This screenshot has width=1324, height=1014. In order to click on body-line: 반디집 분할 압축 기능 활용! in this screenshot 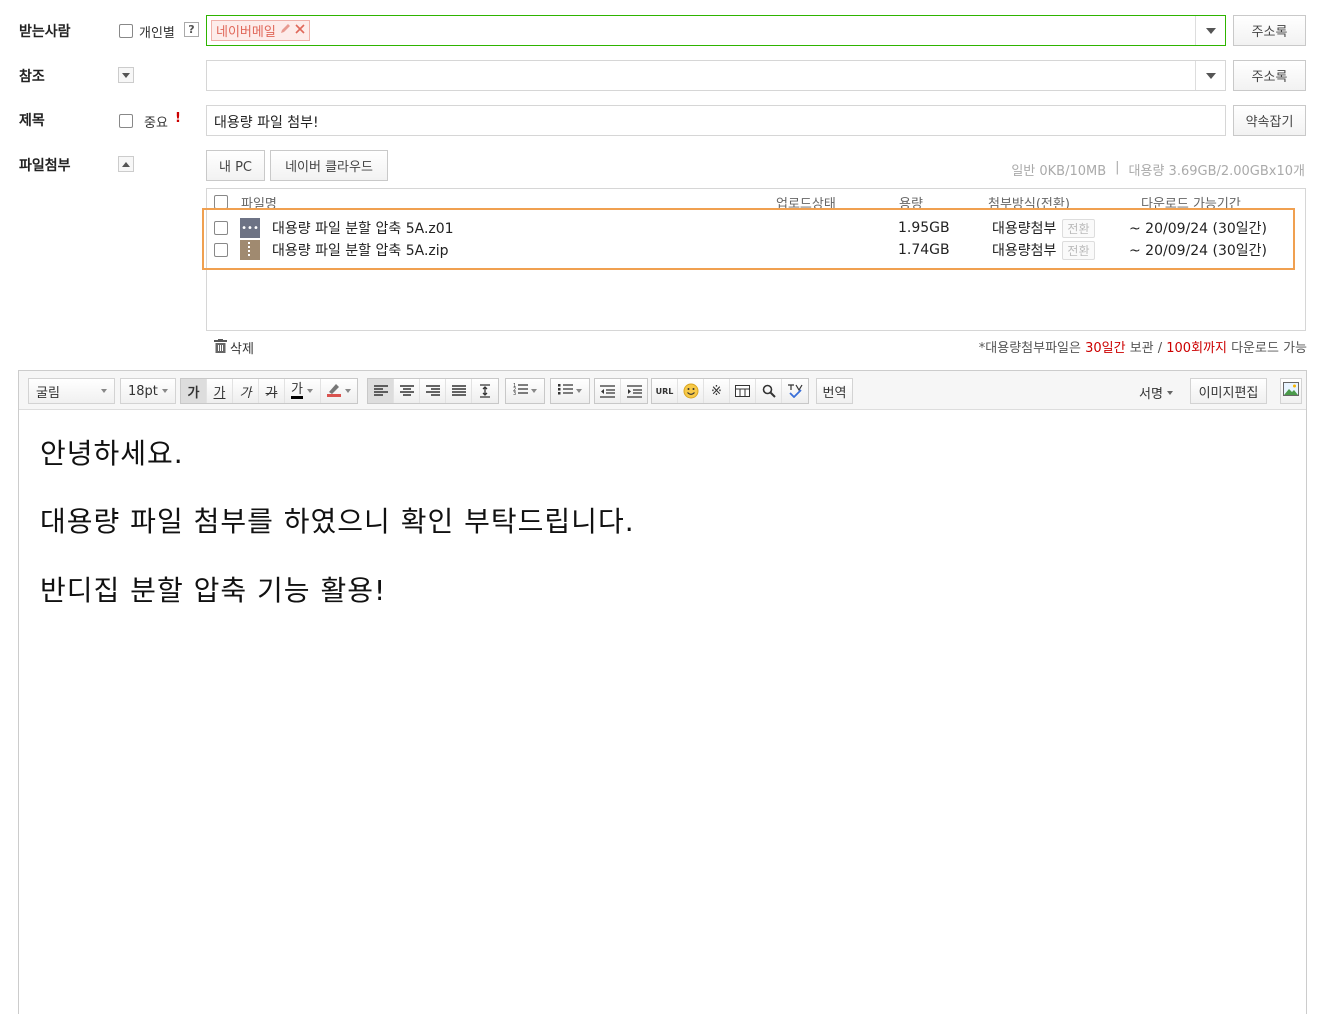, I will do `click(213, 589)`.